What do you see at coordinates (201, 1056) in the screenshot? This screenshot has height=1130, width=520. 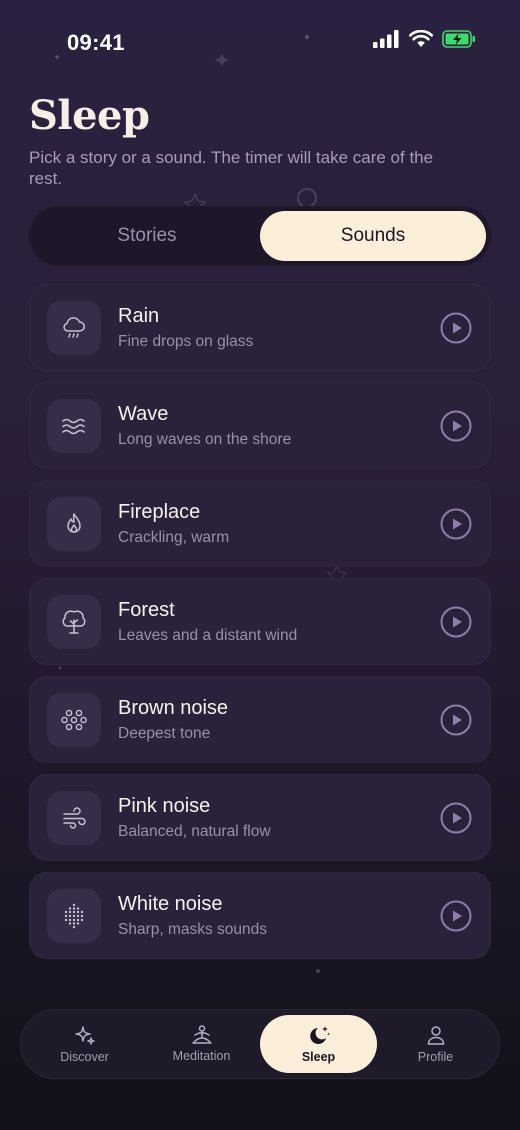 I see `tab-label: Meditation` at bounding box center [201, 1056].